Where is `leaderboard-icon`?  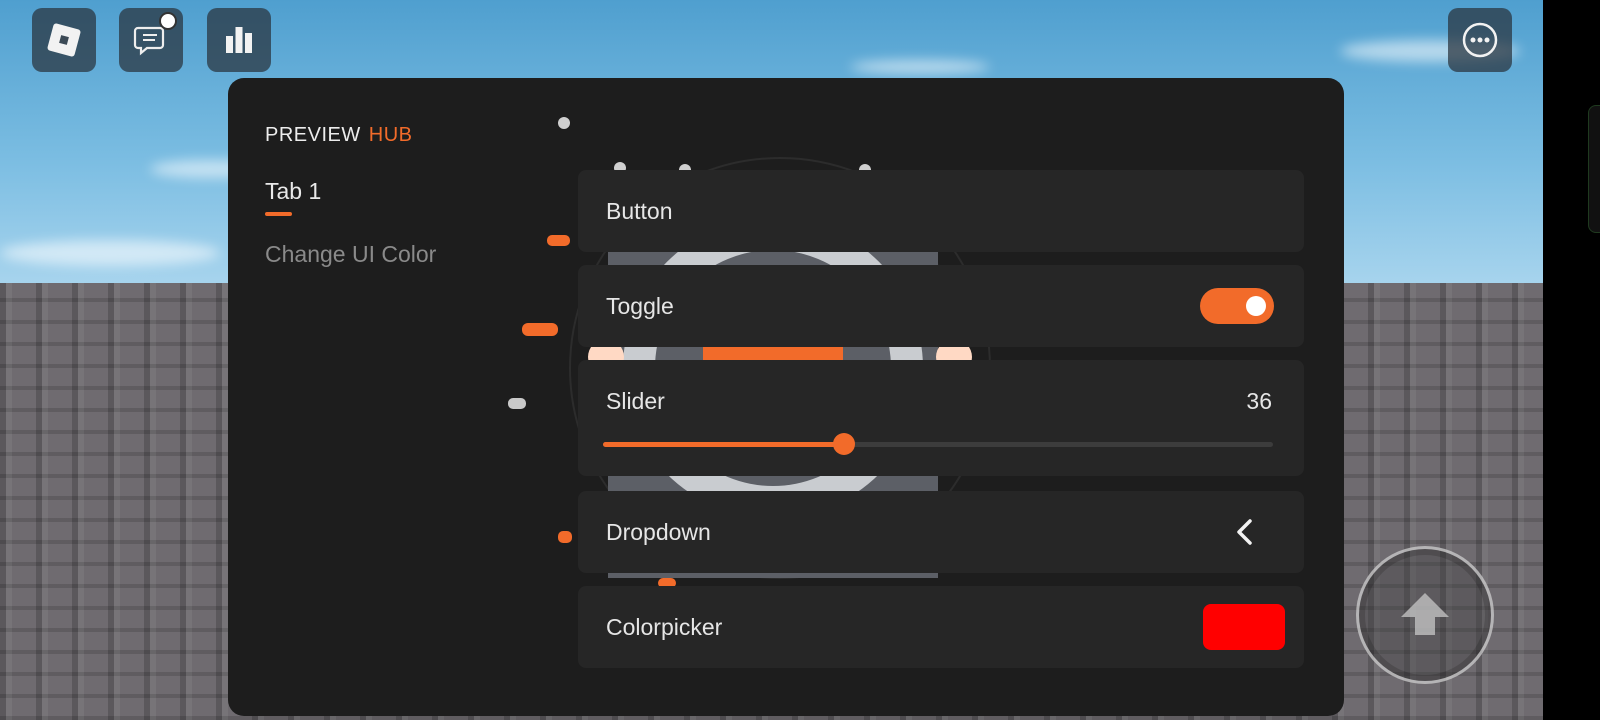
leaderboard-icon is located at coordinates (239, 40).